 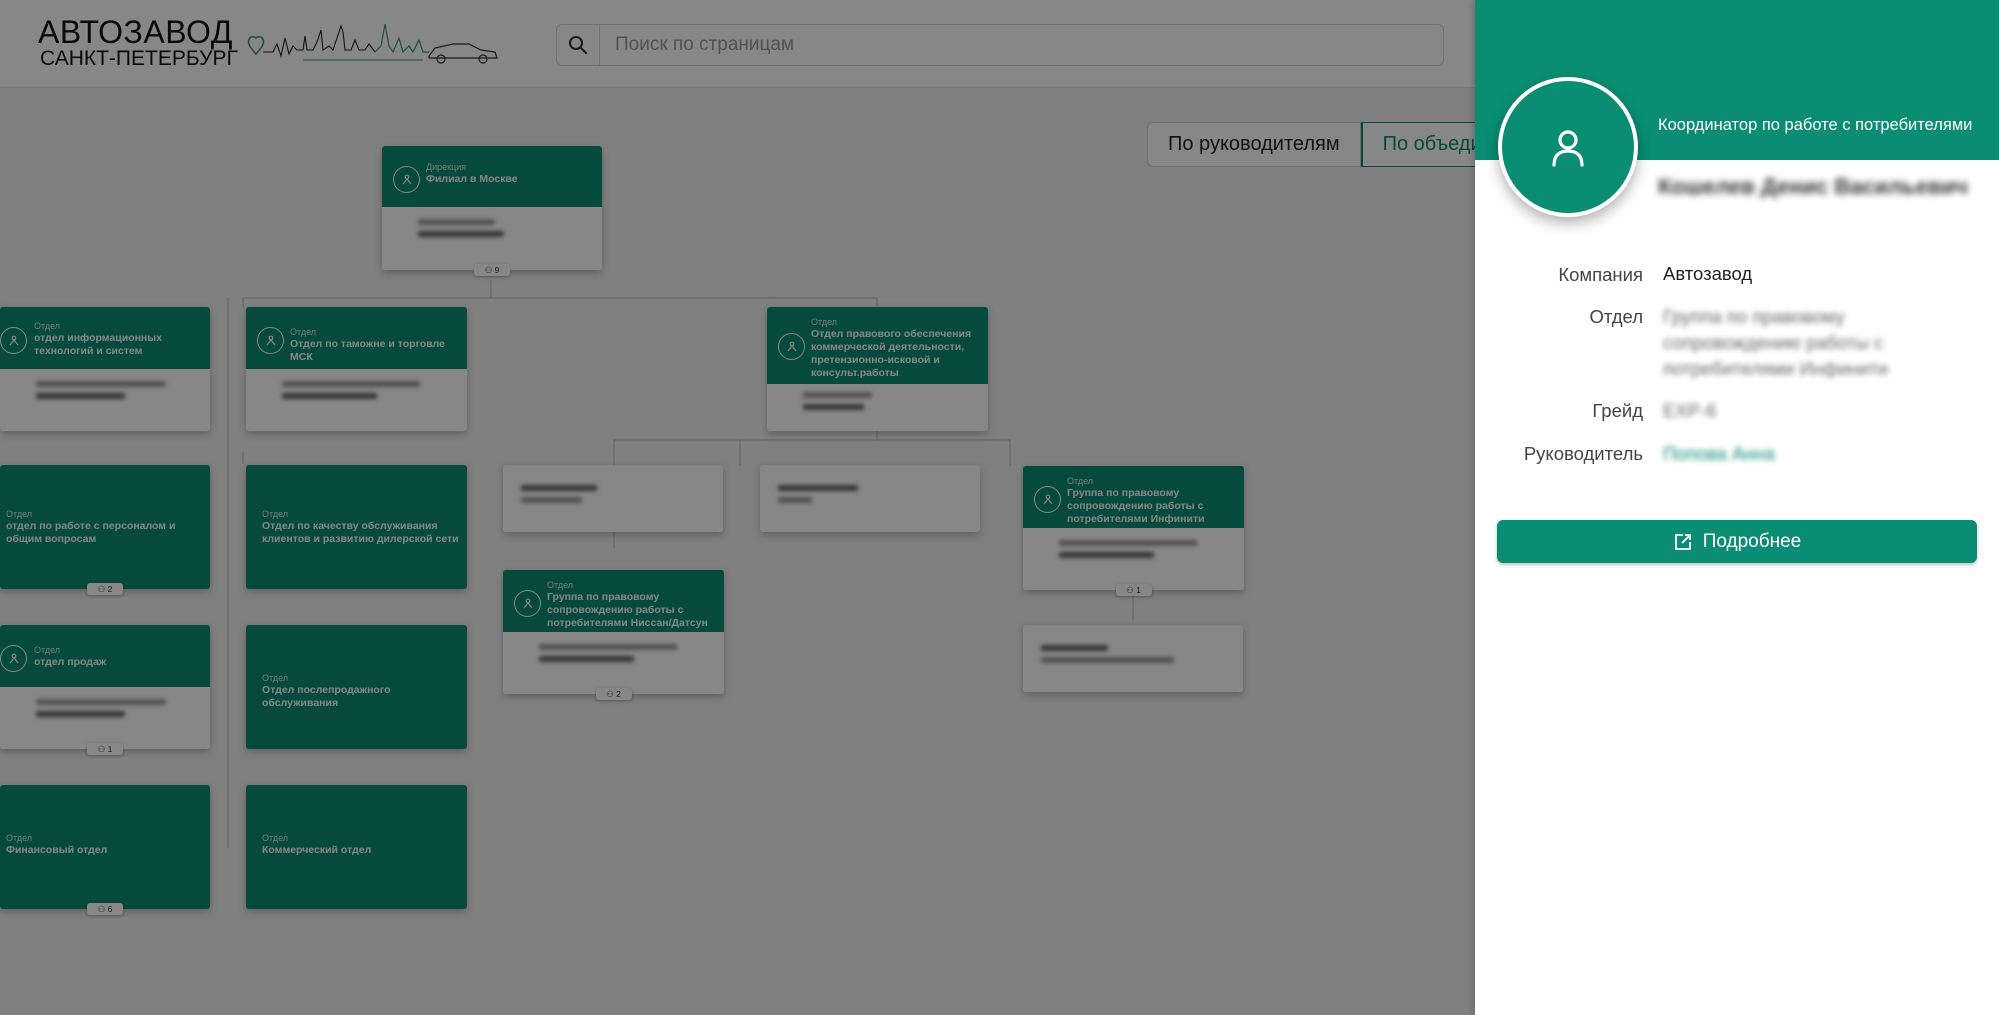 I want to click on details-button-label: Подробнее, so click(x=1752, y=541).